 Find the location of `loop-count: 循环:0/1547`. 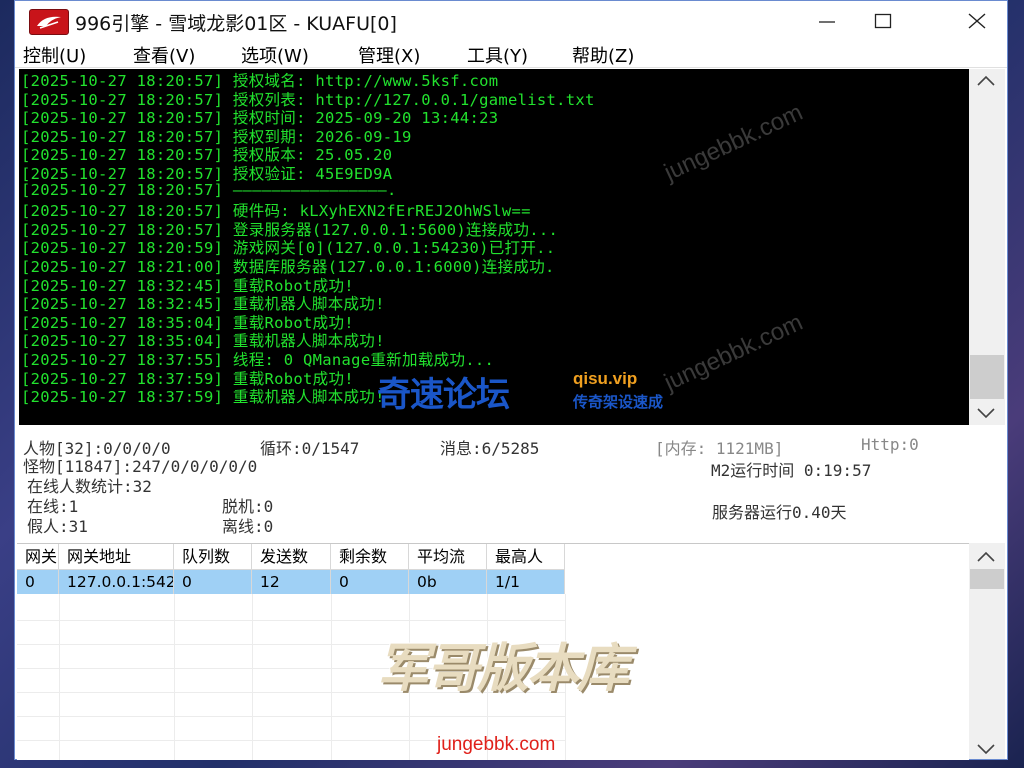

loop-count: 循环:0/1547 is located at coordinates (310, 448).